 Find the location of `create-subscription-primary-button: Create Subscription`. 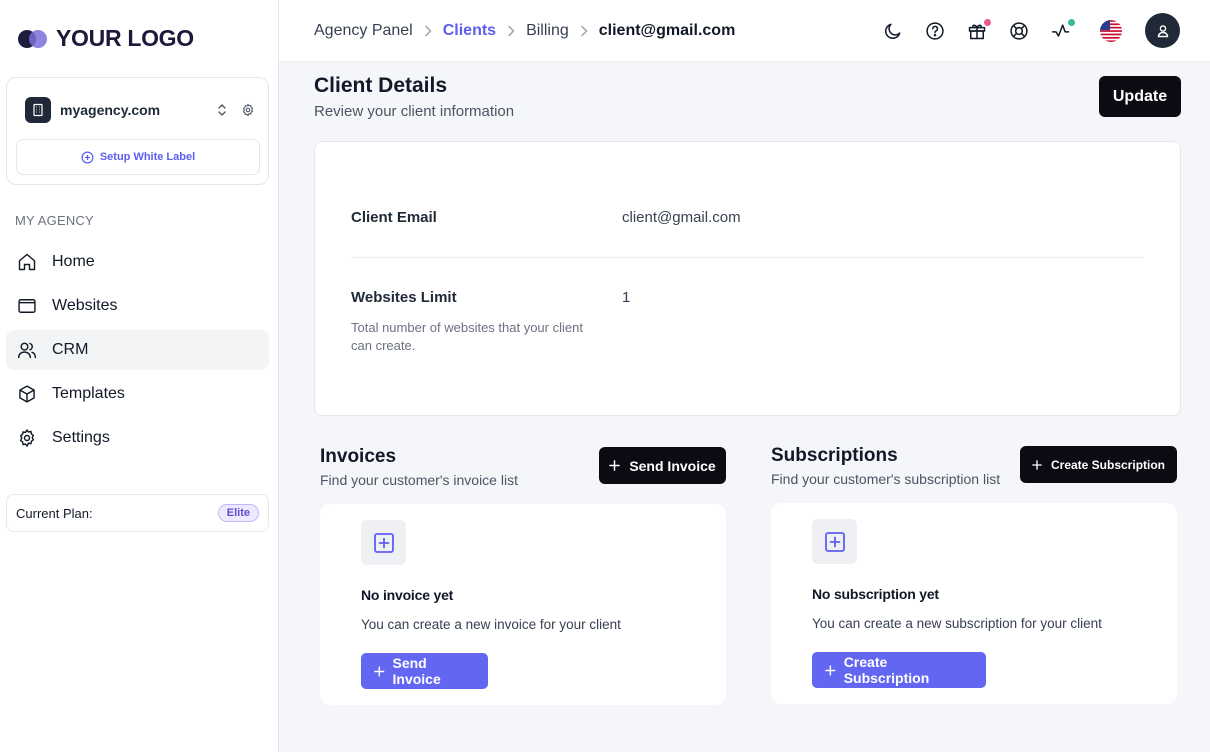

create-subscription-primary-button: Create Subscription is located at coordinates (899, 670).